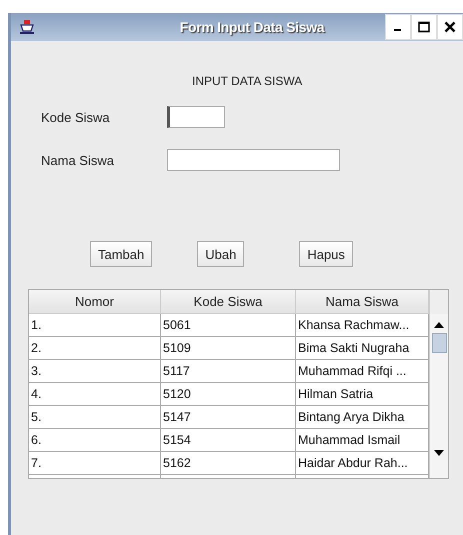  What do you see at coordinates (439, 325) in the screenshot?
I see `scroll-up-icon` at bounding box center [439, 325].